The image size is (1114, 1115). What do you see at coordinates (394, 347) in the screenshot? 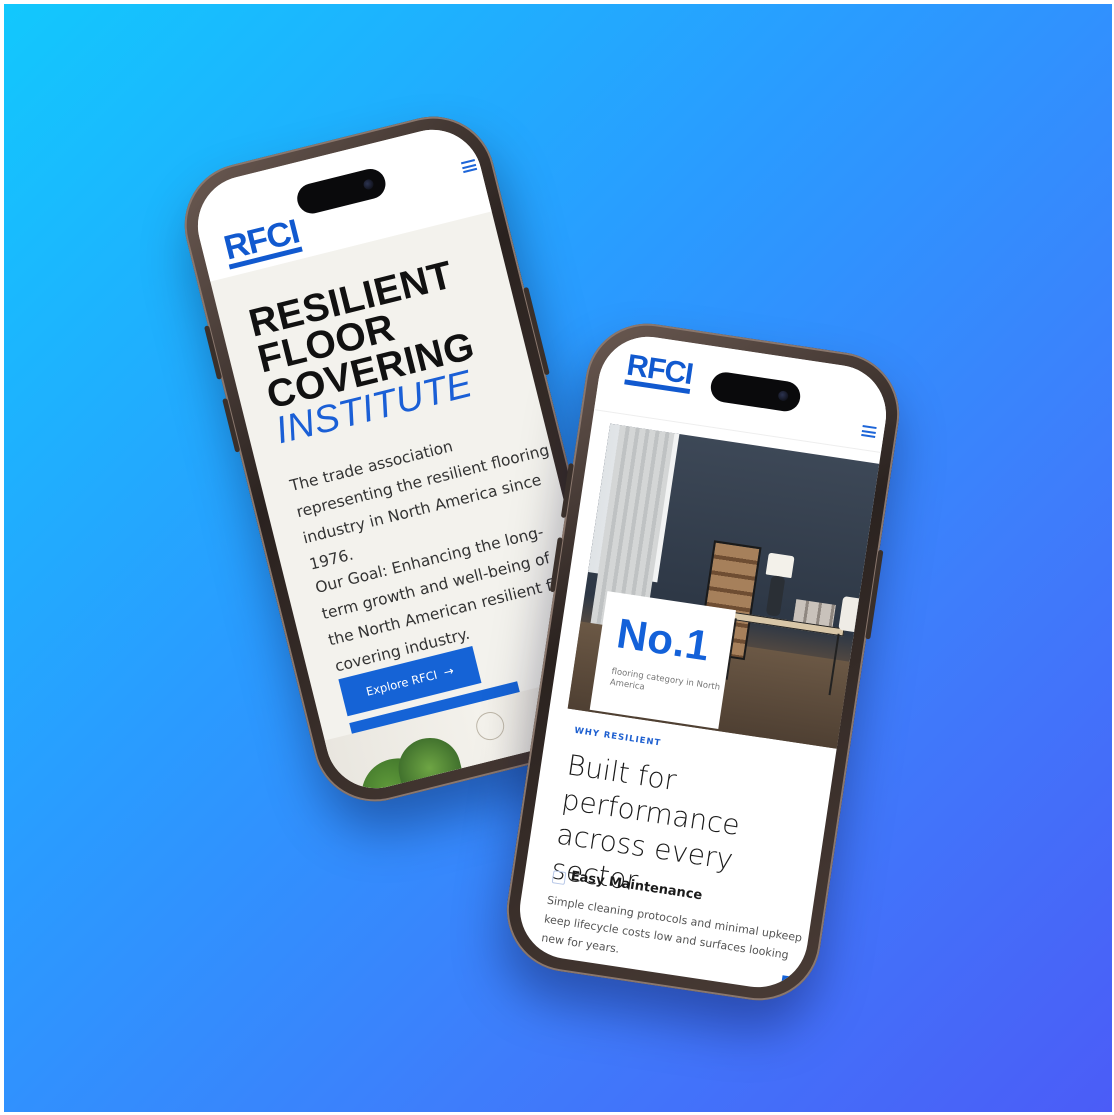
I see `hero-title: RESILIENT FLOOR COVERING INSTITUTE` at bounding box center [394, 347].